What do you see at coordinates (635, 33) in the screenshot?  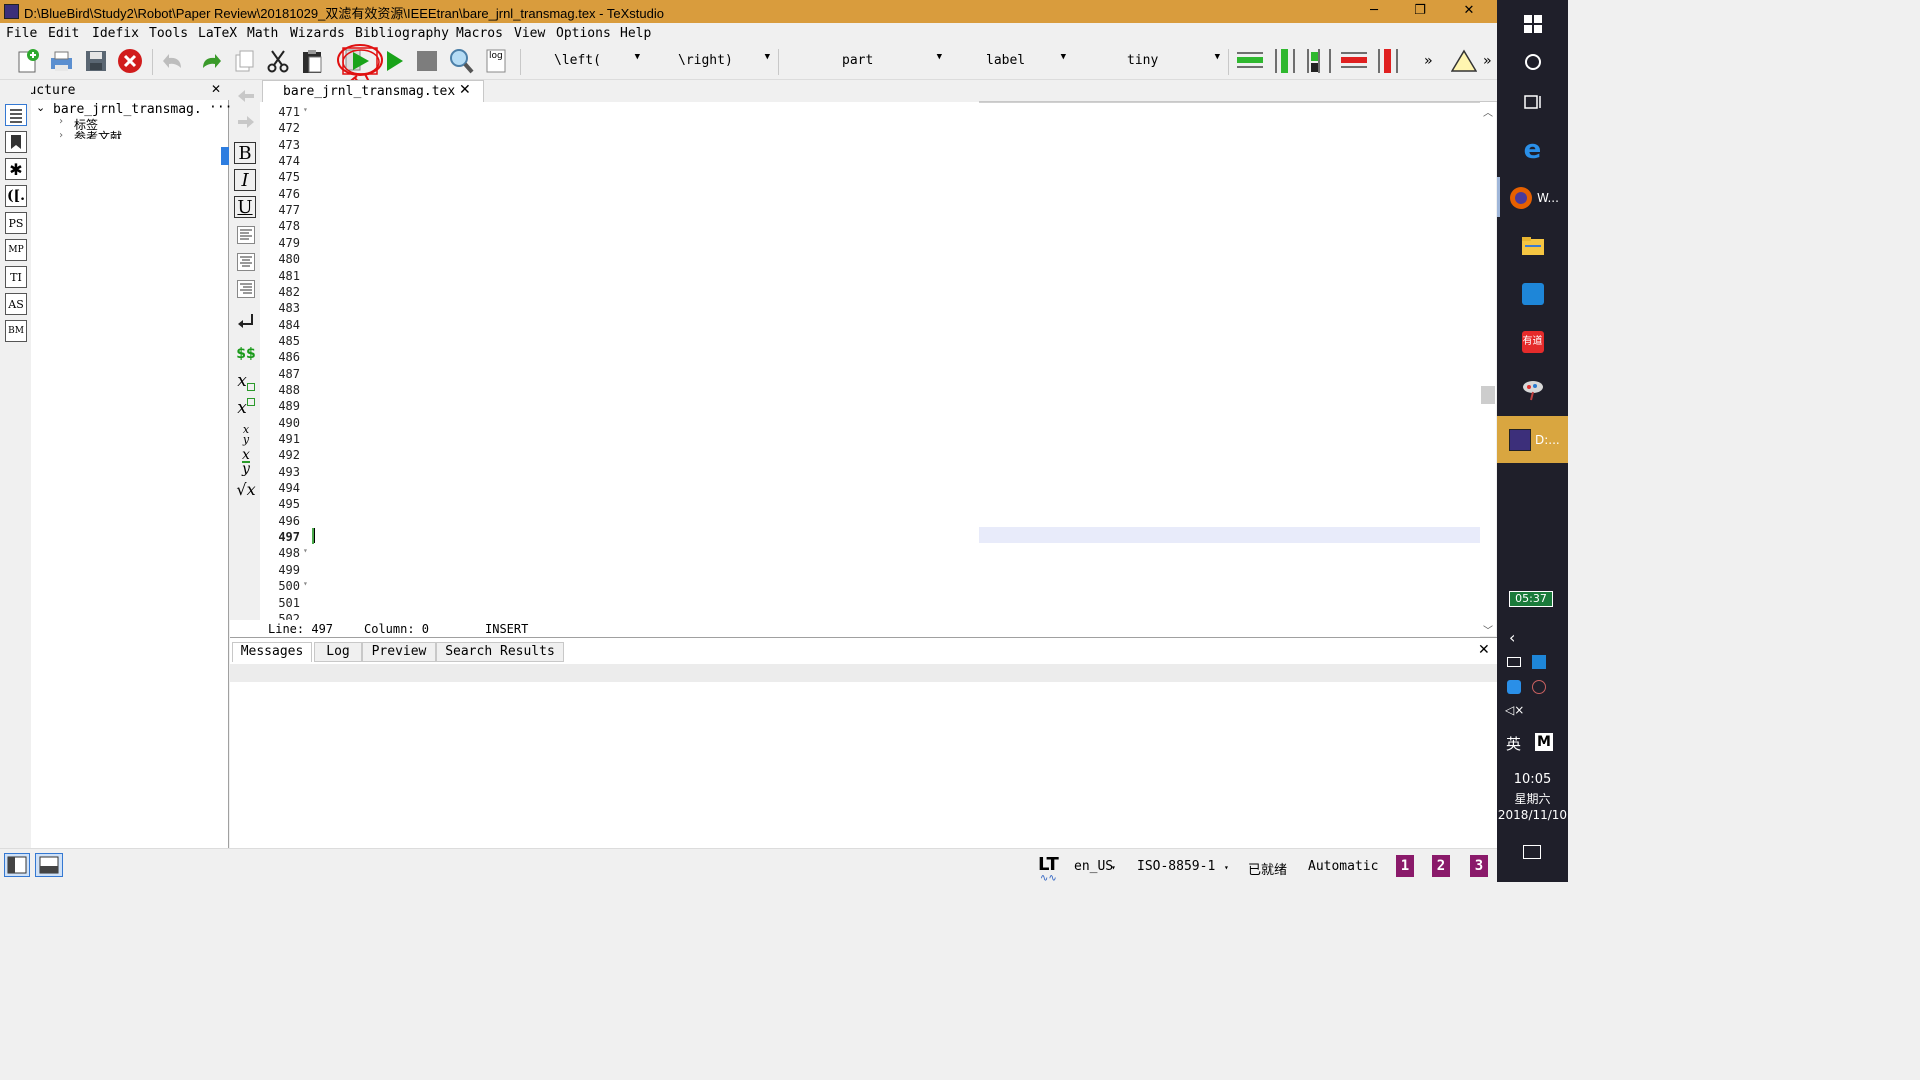 I see `menu-help: Help` at bounding box center [635, 33].